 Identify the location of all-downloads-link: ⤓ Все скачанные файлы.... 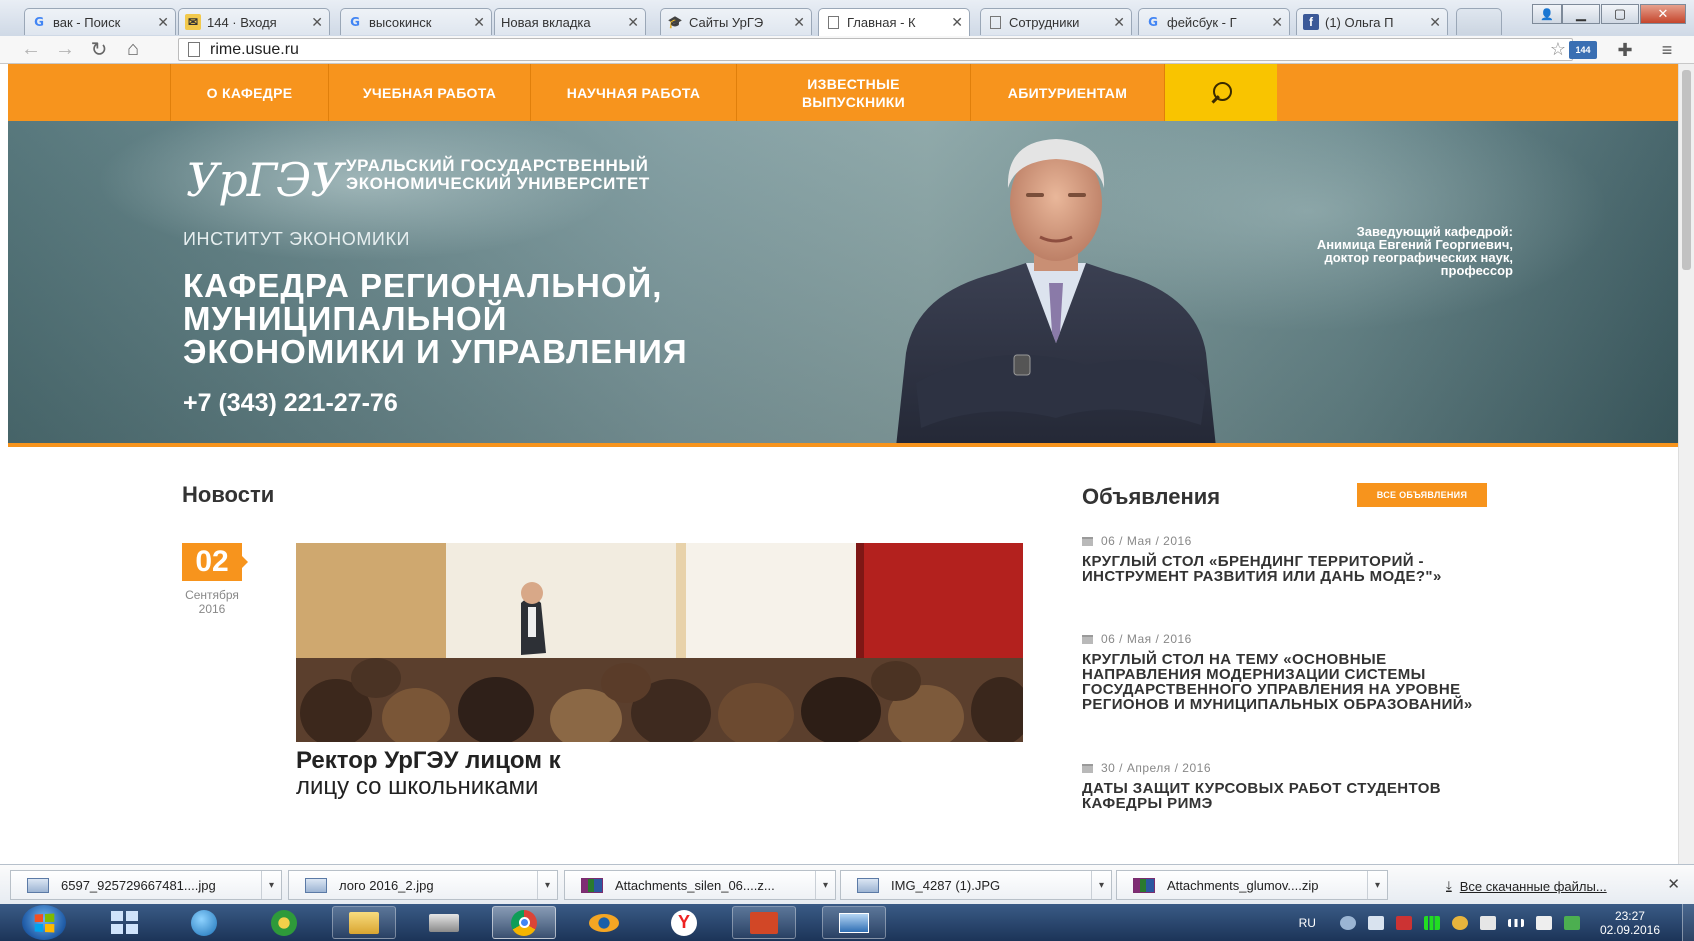
(1526, 886).